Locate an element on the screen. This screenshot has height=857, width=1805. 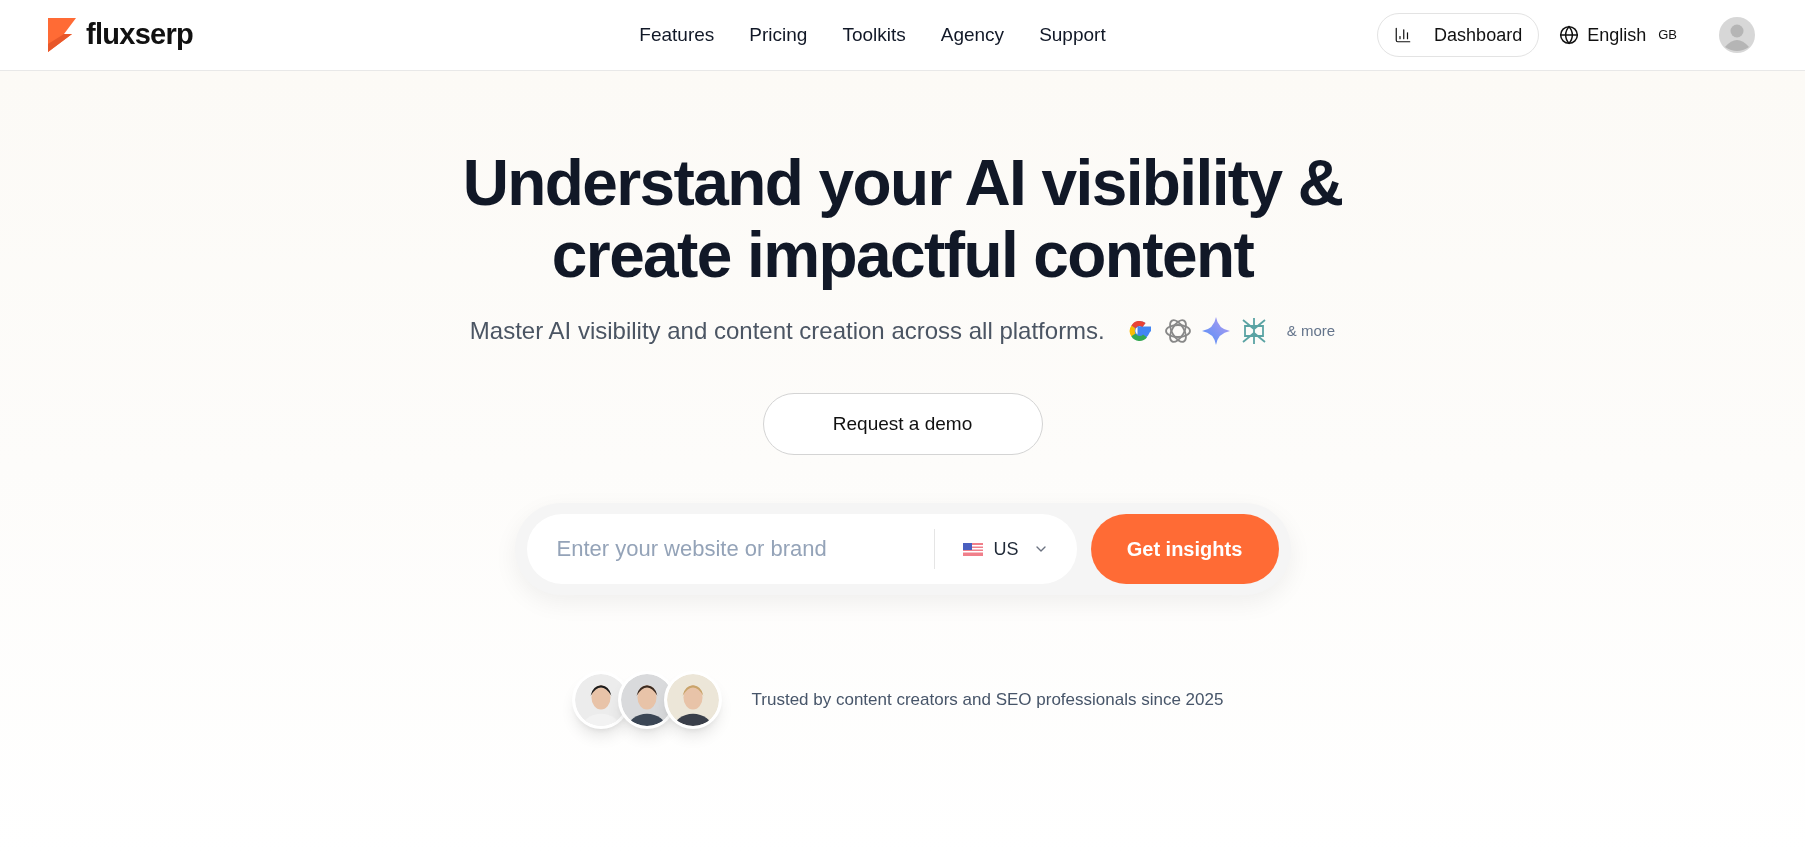
hero-heading-line: Understand your AI visibility & is located at coordinates (902, 183).